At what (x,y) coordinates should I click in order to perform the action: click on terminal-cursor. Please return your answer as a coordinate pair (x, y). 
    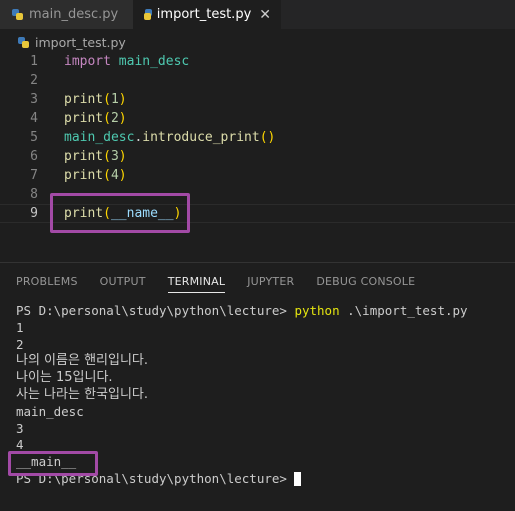
    Looking at the image, I should click on (297, 479).